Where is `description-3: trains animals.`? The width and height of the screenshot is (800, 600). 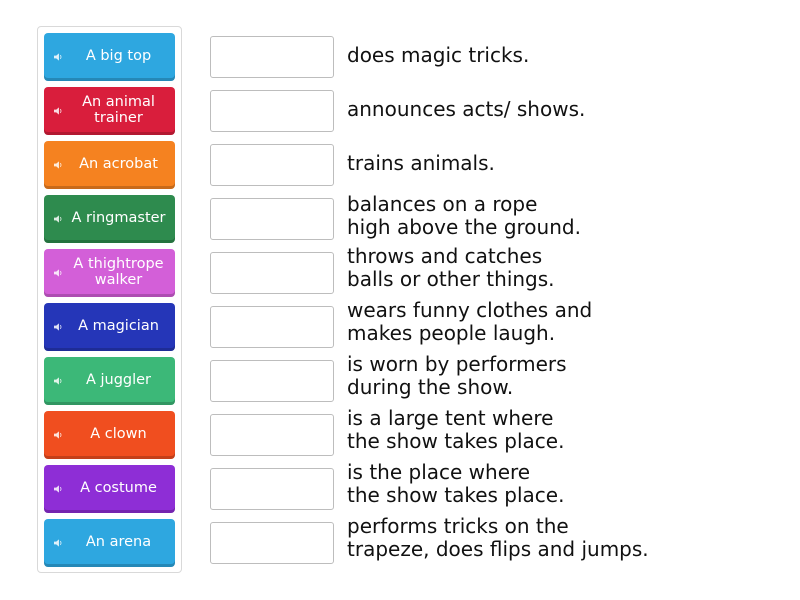 description-3: trains animals. is located at coordinates (421, 163).